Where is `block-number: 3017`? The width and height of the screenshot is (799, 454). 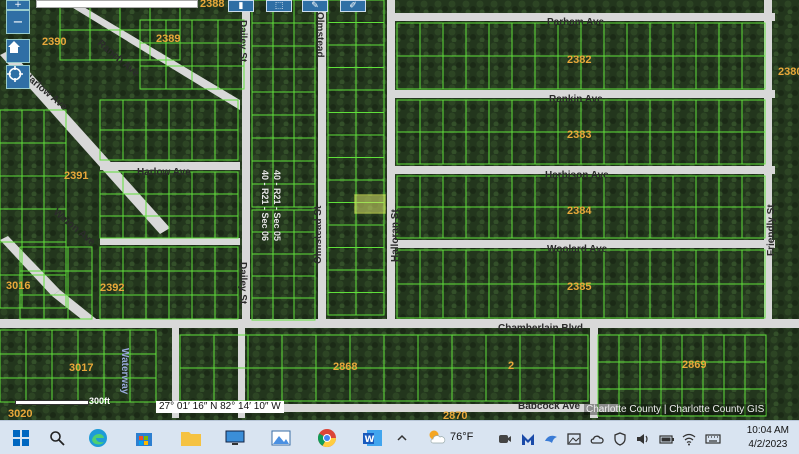
block-number: 3017 is located at coordinates (81, 368).